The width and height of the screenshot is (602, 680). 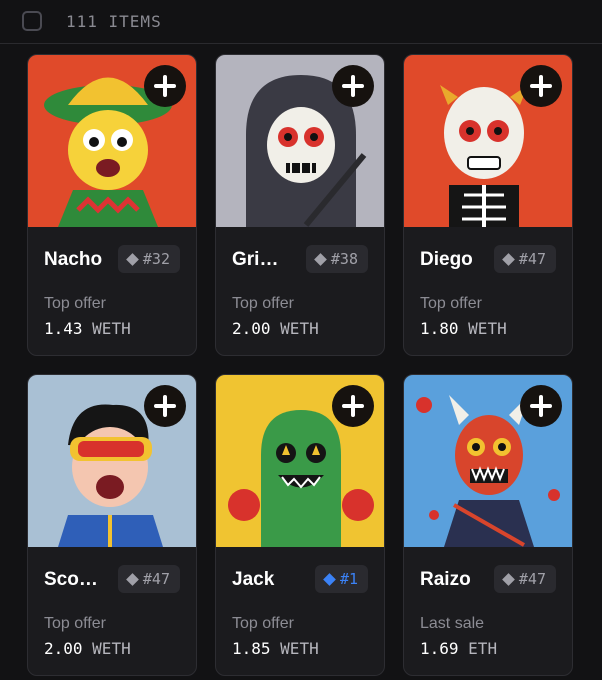 What do you see at coordinates (445, 579) in the screenshot?
I see `item-name: Raizo` at bounding box center [445, 579].